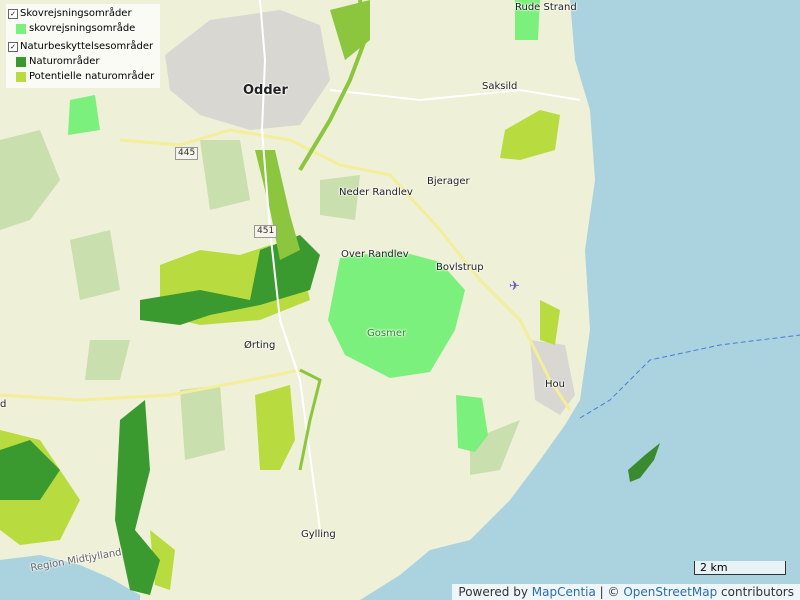 The image size is (800, 600). Describe the element at coordinates (740, 568) in the screenshot. I see `scale-bar: 2 km` at that location.